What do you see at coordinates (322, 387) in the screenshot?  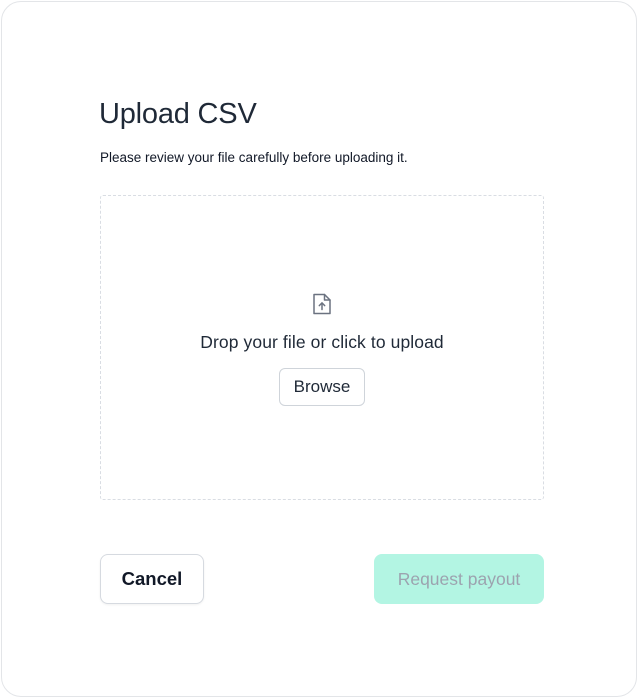 I see `browse-button: Browse` at bounding box center [322, 387].